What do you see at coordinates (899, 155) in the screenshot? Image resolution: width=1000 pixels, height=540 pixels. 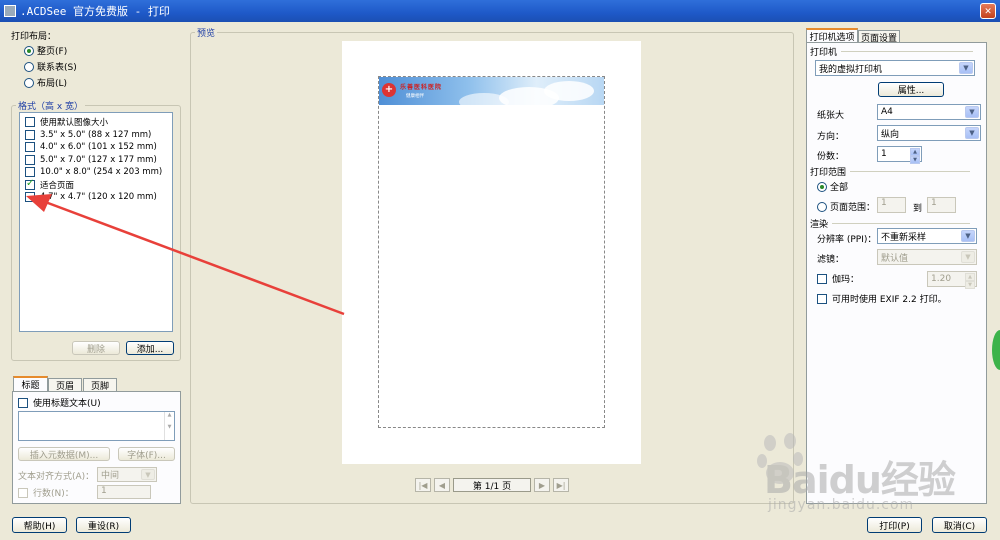 I see `copies-stepper: 1 ▲ ▼` at bounding box center [899, 155].